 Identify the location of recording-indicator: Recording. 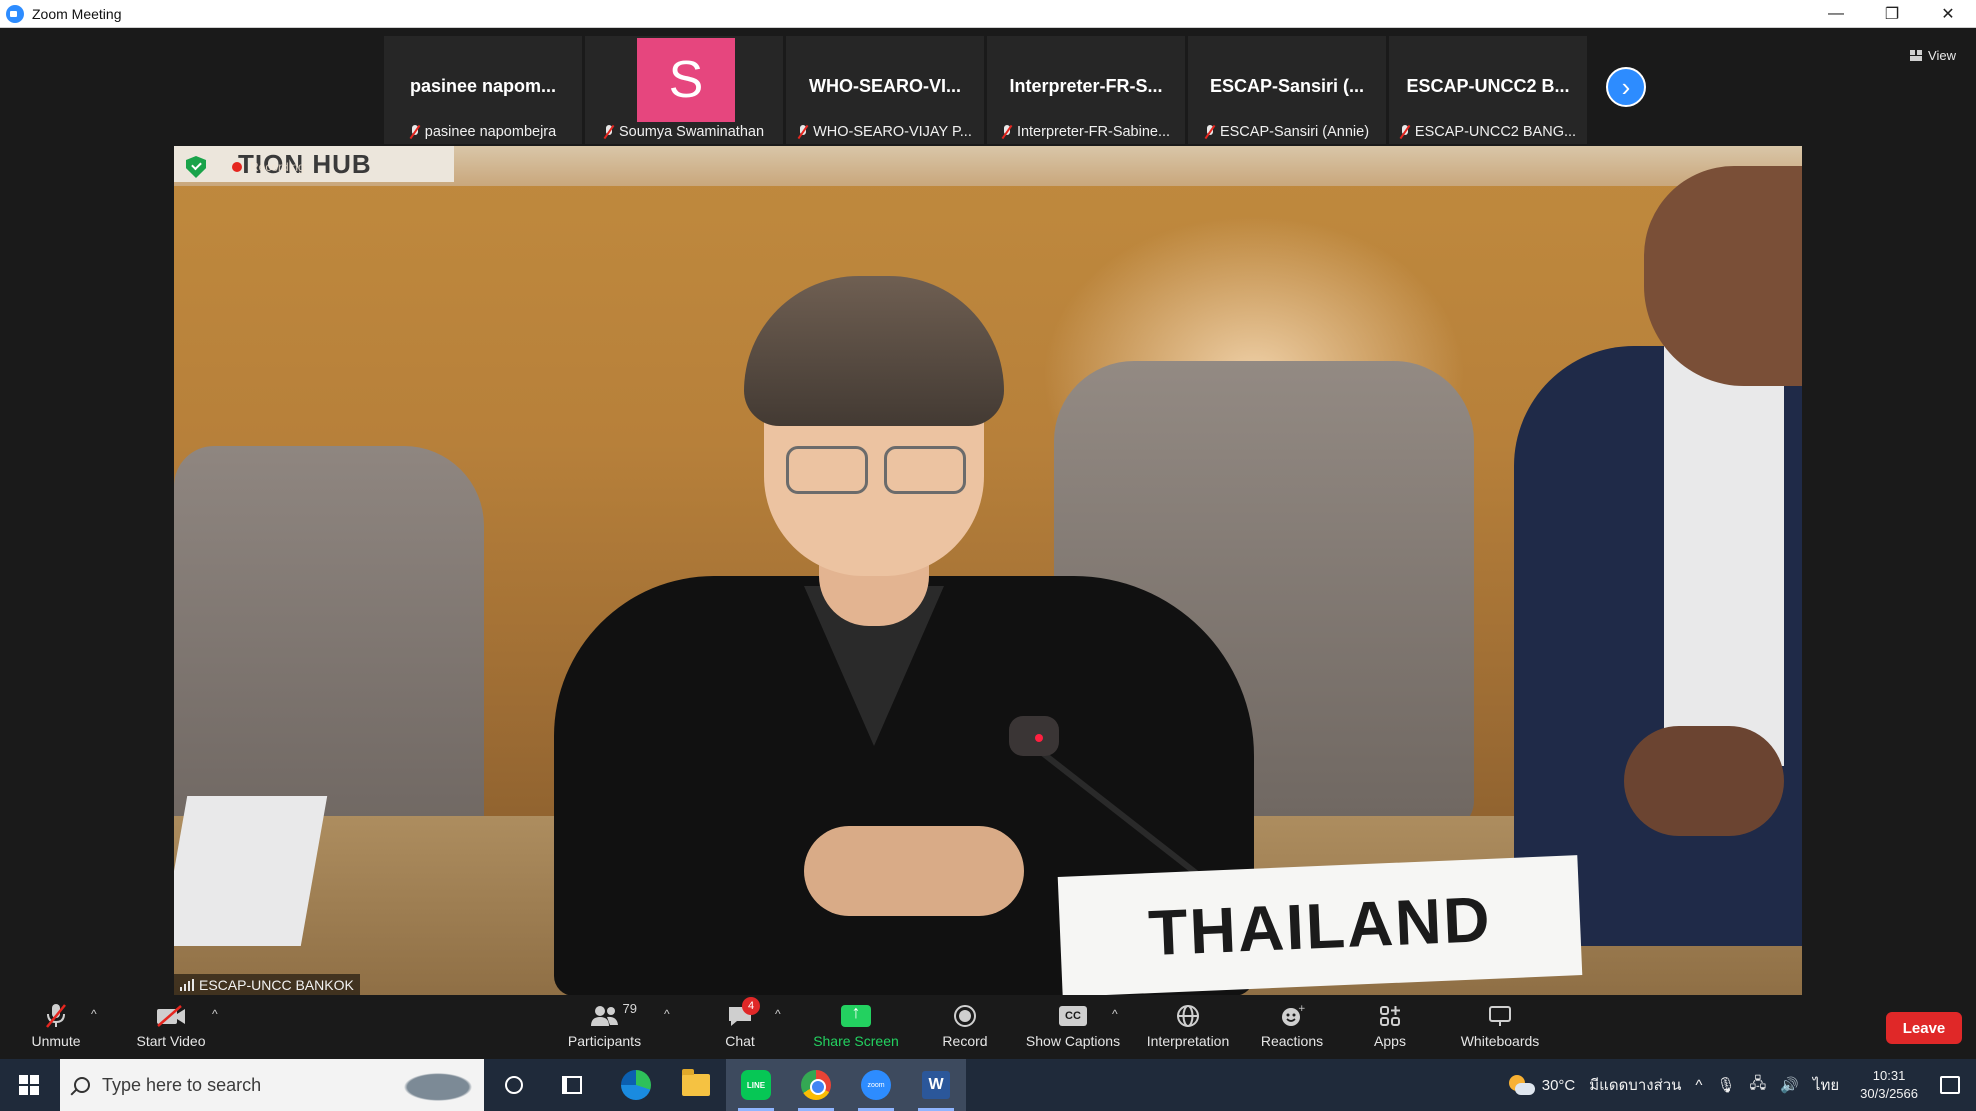
(245, 167).